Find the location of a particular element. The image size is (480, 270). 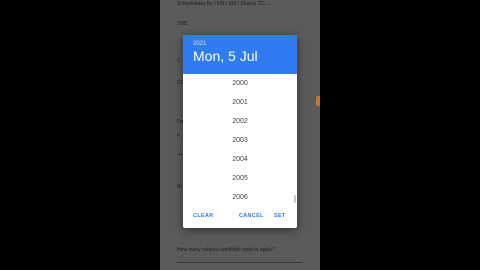

form-label-al: Al is located at coordinates (179, 187).